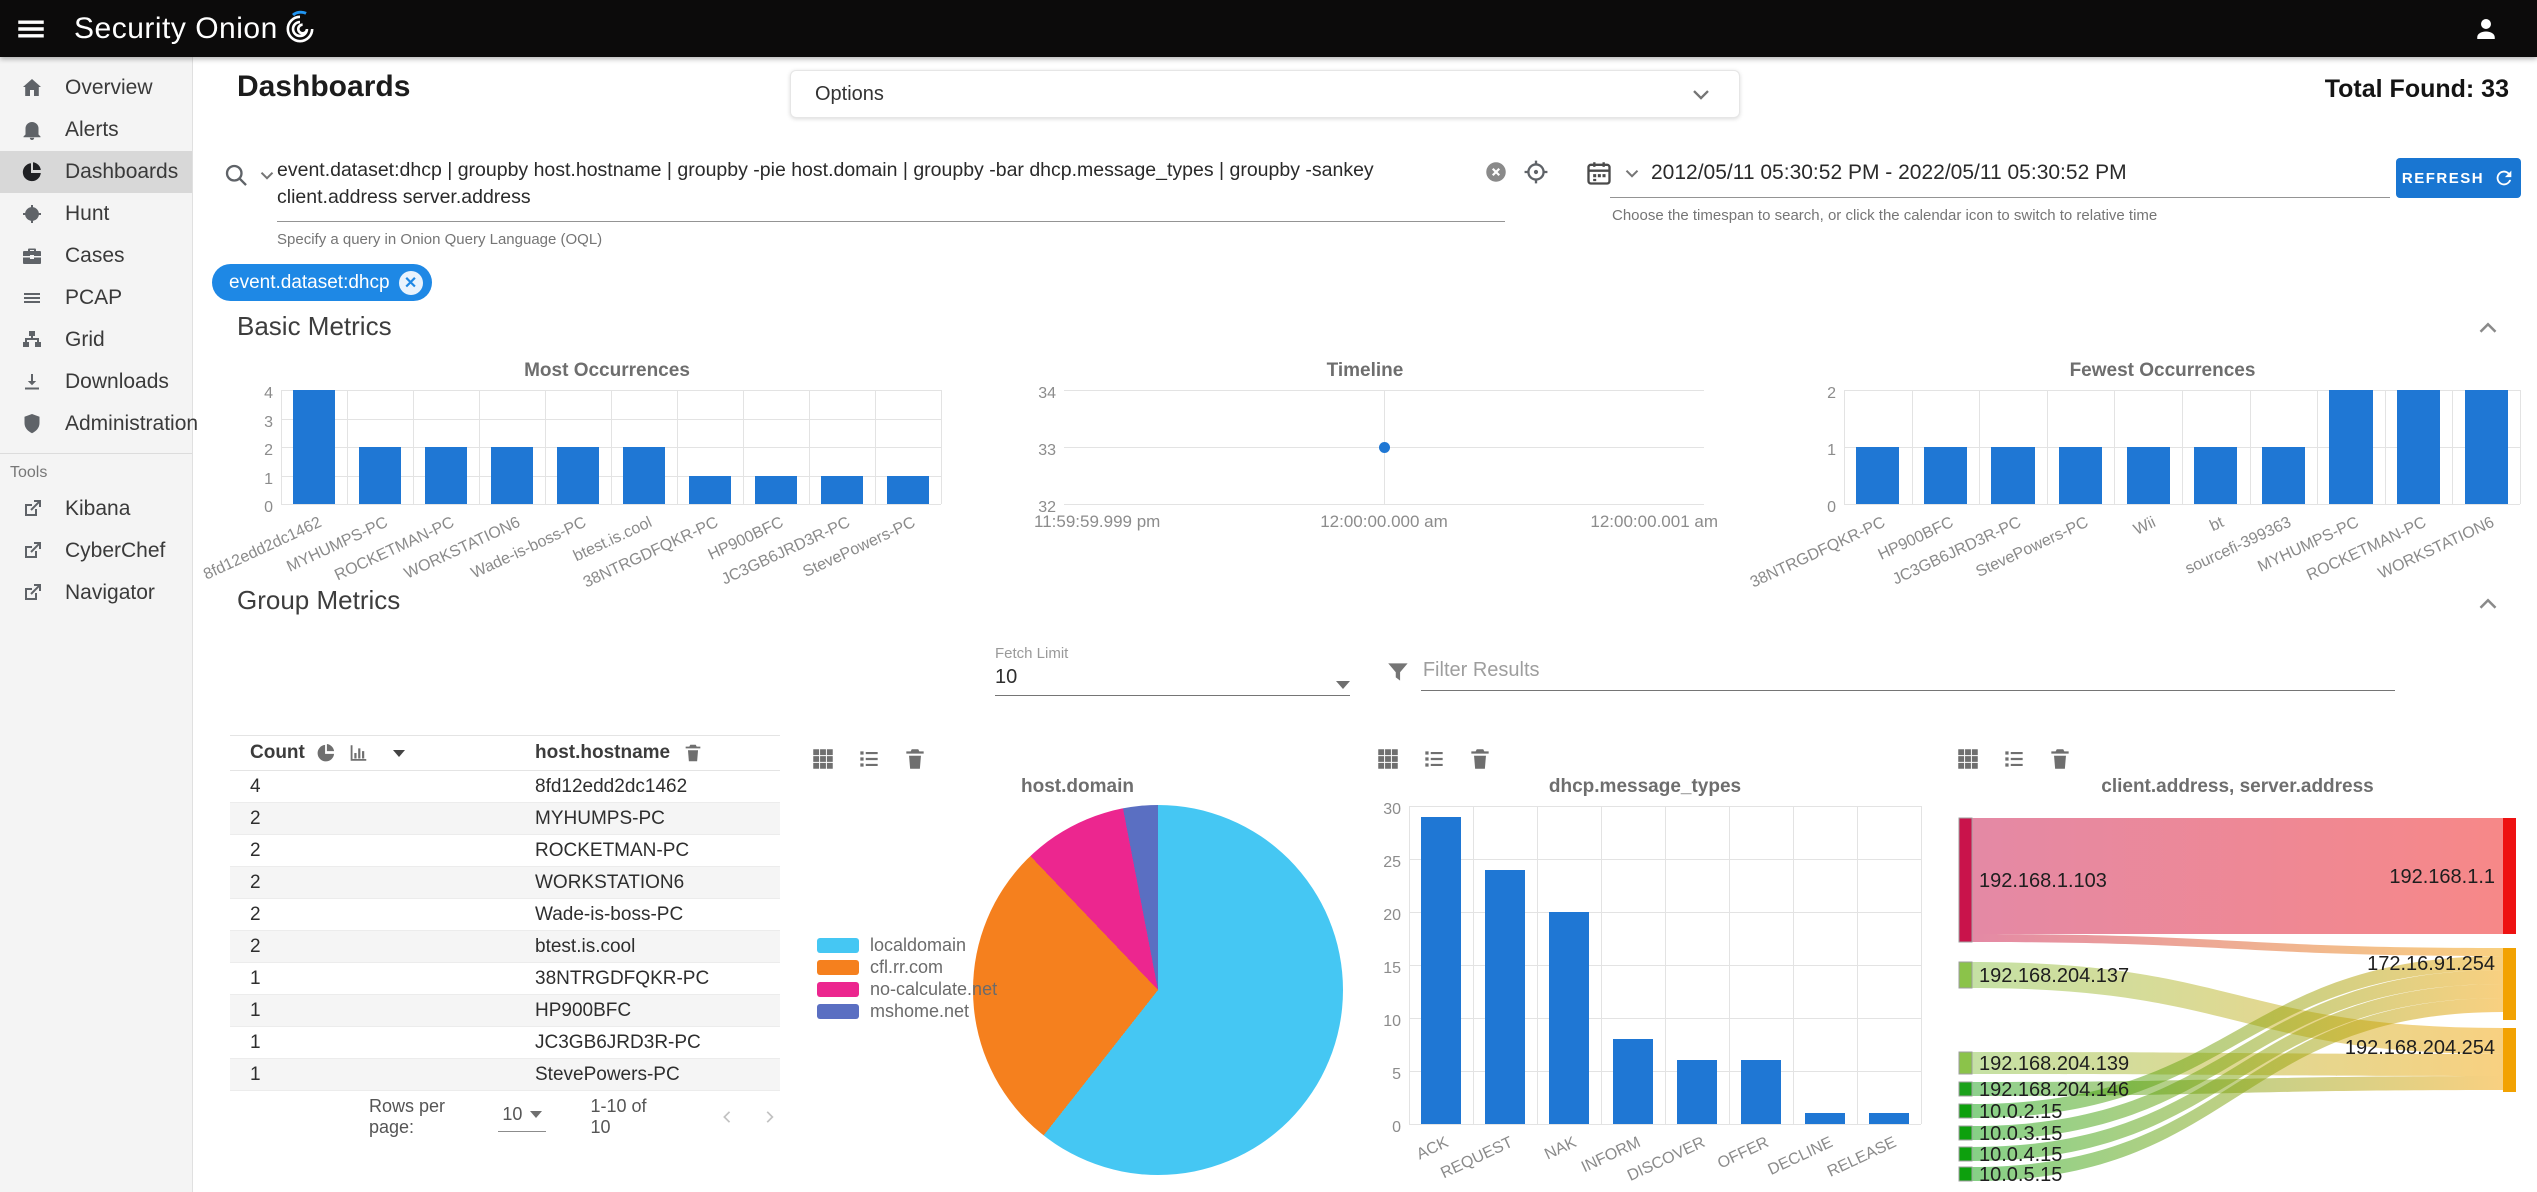 The height and width of the screenshot is (1192, 2537). Describe the element at coordinates (1818, 553) in the screenshot. I see `x-axis-label: 38NTRGDFQKR-PC` at that location.